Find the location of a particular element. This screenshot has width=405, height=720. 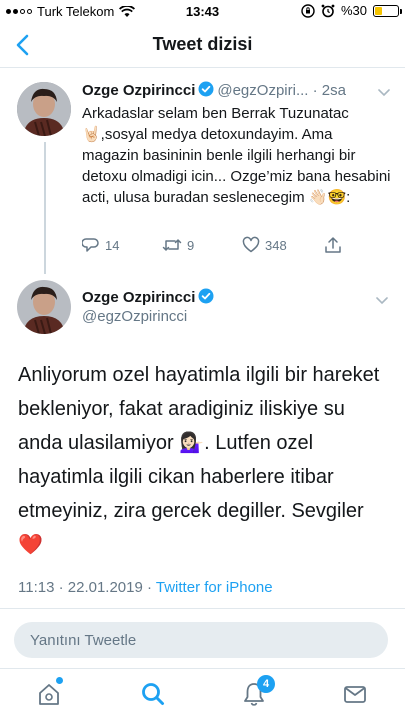

tab-messages is located at coordinates (355, 694).